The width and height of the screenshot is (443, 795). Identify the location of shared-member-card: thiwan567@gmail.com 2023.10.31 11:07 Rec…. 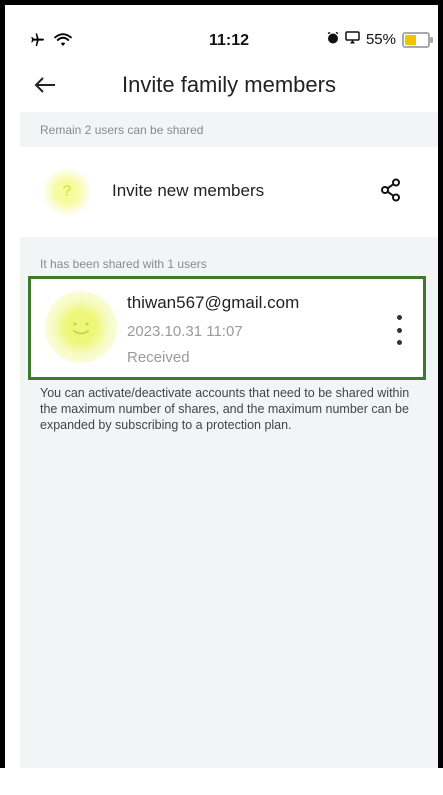
(227, 328).